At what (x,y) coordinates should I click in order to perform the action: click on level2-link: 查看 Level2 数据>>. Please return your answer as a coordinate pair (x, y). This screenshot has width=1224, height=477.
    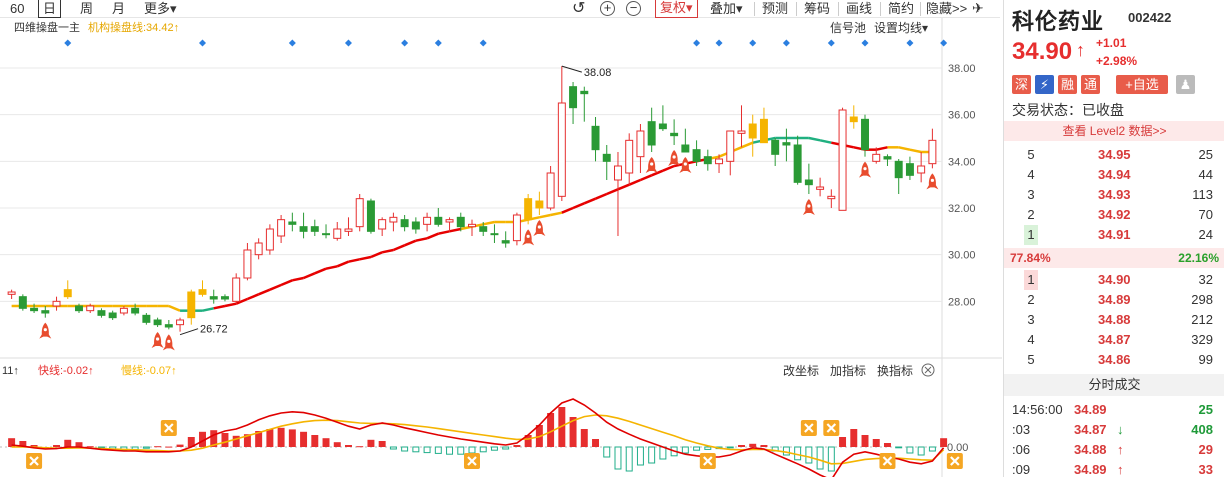
    Looking at the image, I should click on (1114, 131).